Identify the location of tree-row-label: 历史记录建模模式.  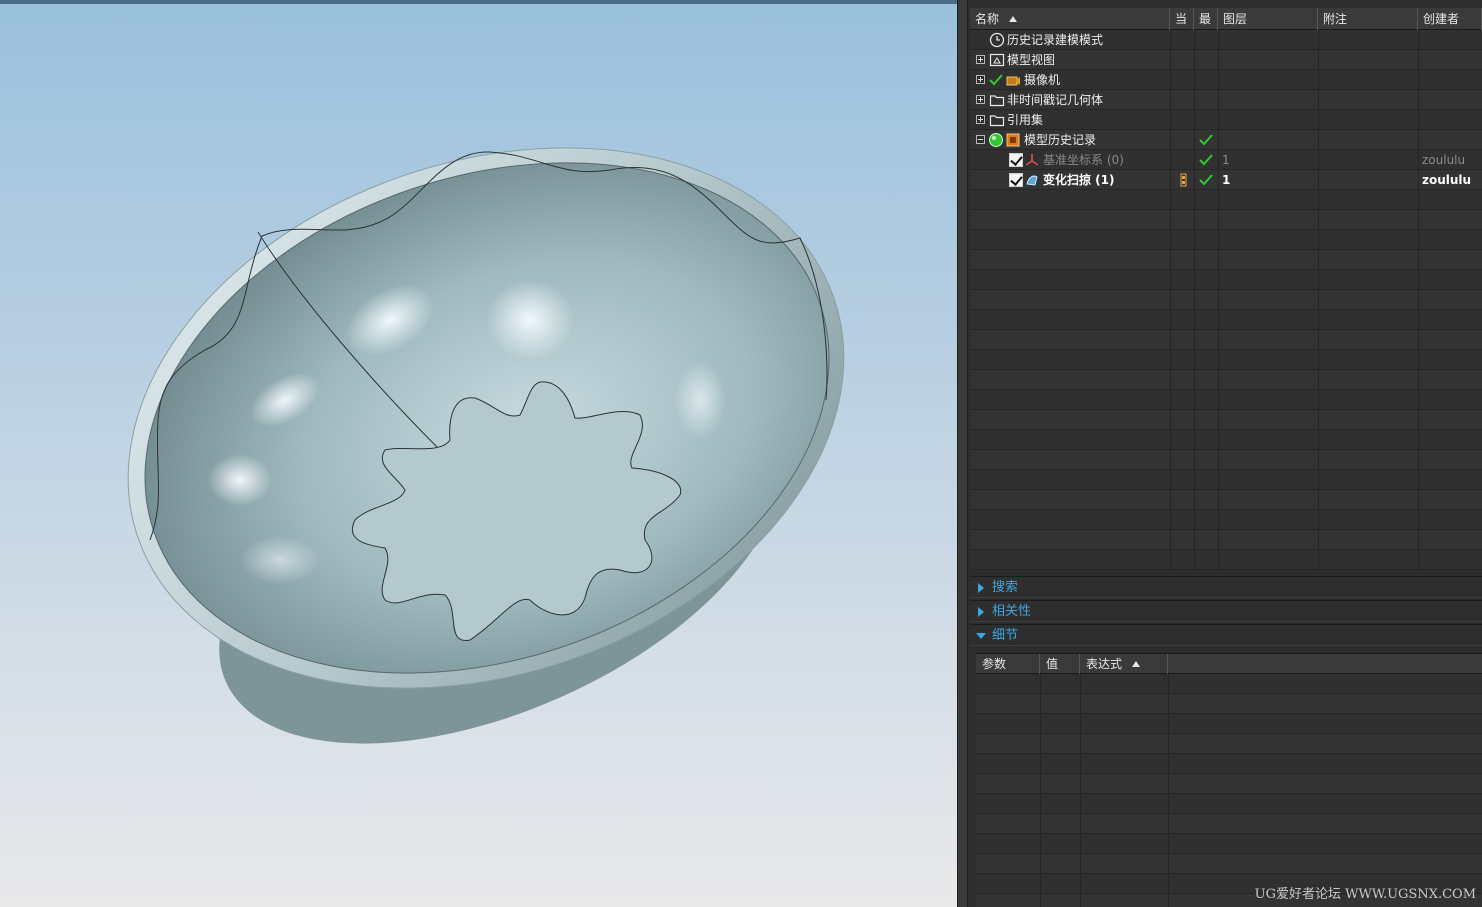
(1055, 40).